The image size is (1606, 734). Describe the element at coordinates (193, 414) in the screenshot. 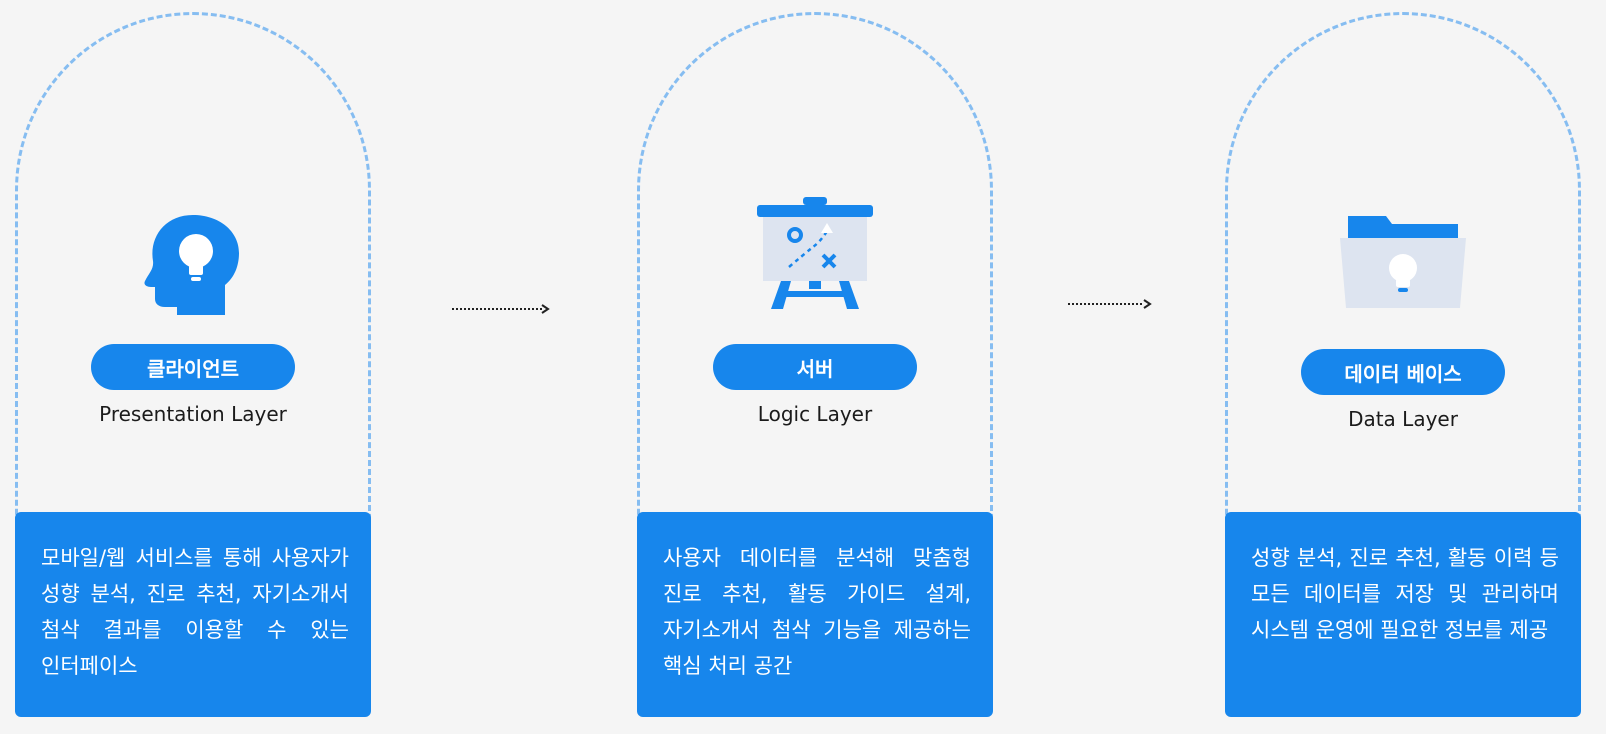

I see `presentation-layer-label: Presentation Layer` at that location.